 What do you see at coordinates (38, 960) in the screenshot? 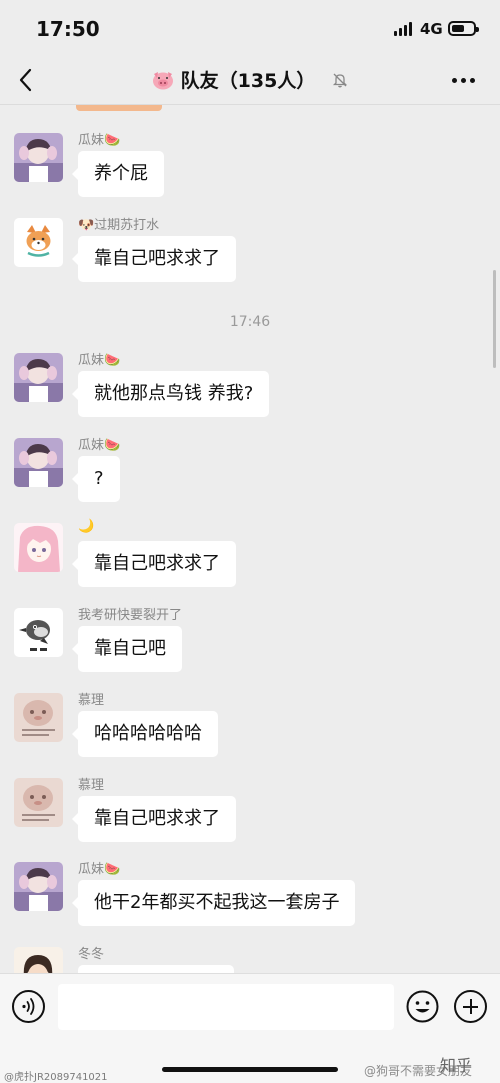
I see `avatar-dongdong` at bounding box center [38, 960].